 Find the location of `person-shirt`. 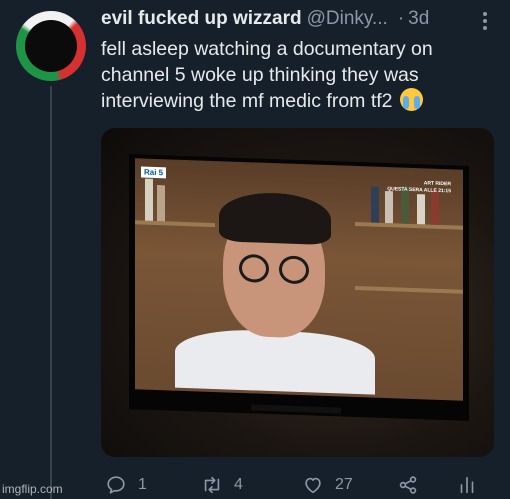

person-shirt is located at coordinates (275, 361).